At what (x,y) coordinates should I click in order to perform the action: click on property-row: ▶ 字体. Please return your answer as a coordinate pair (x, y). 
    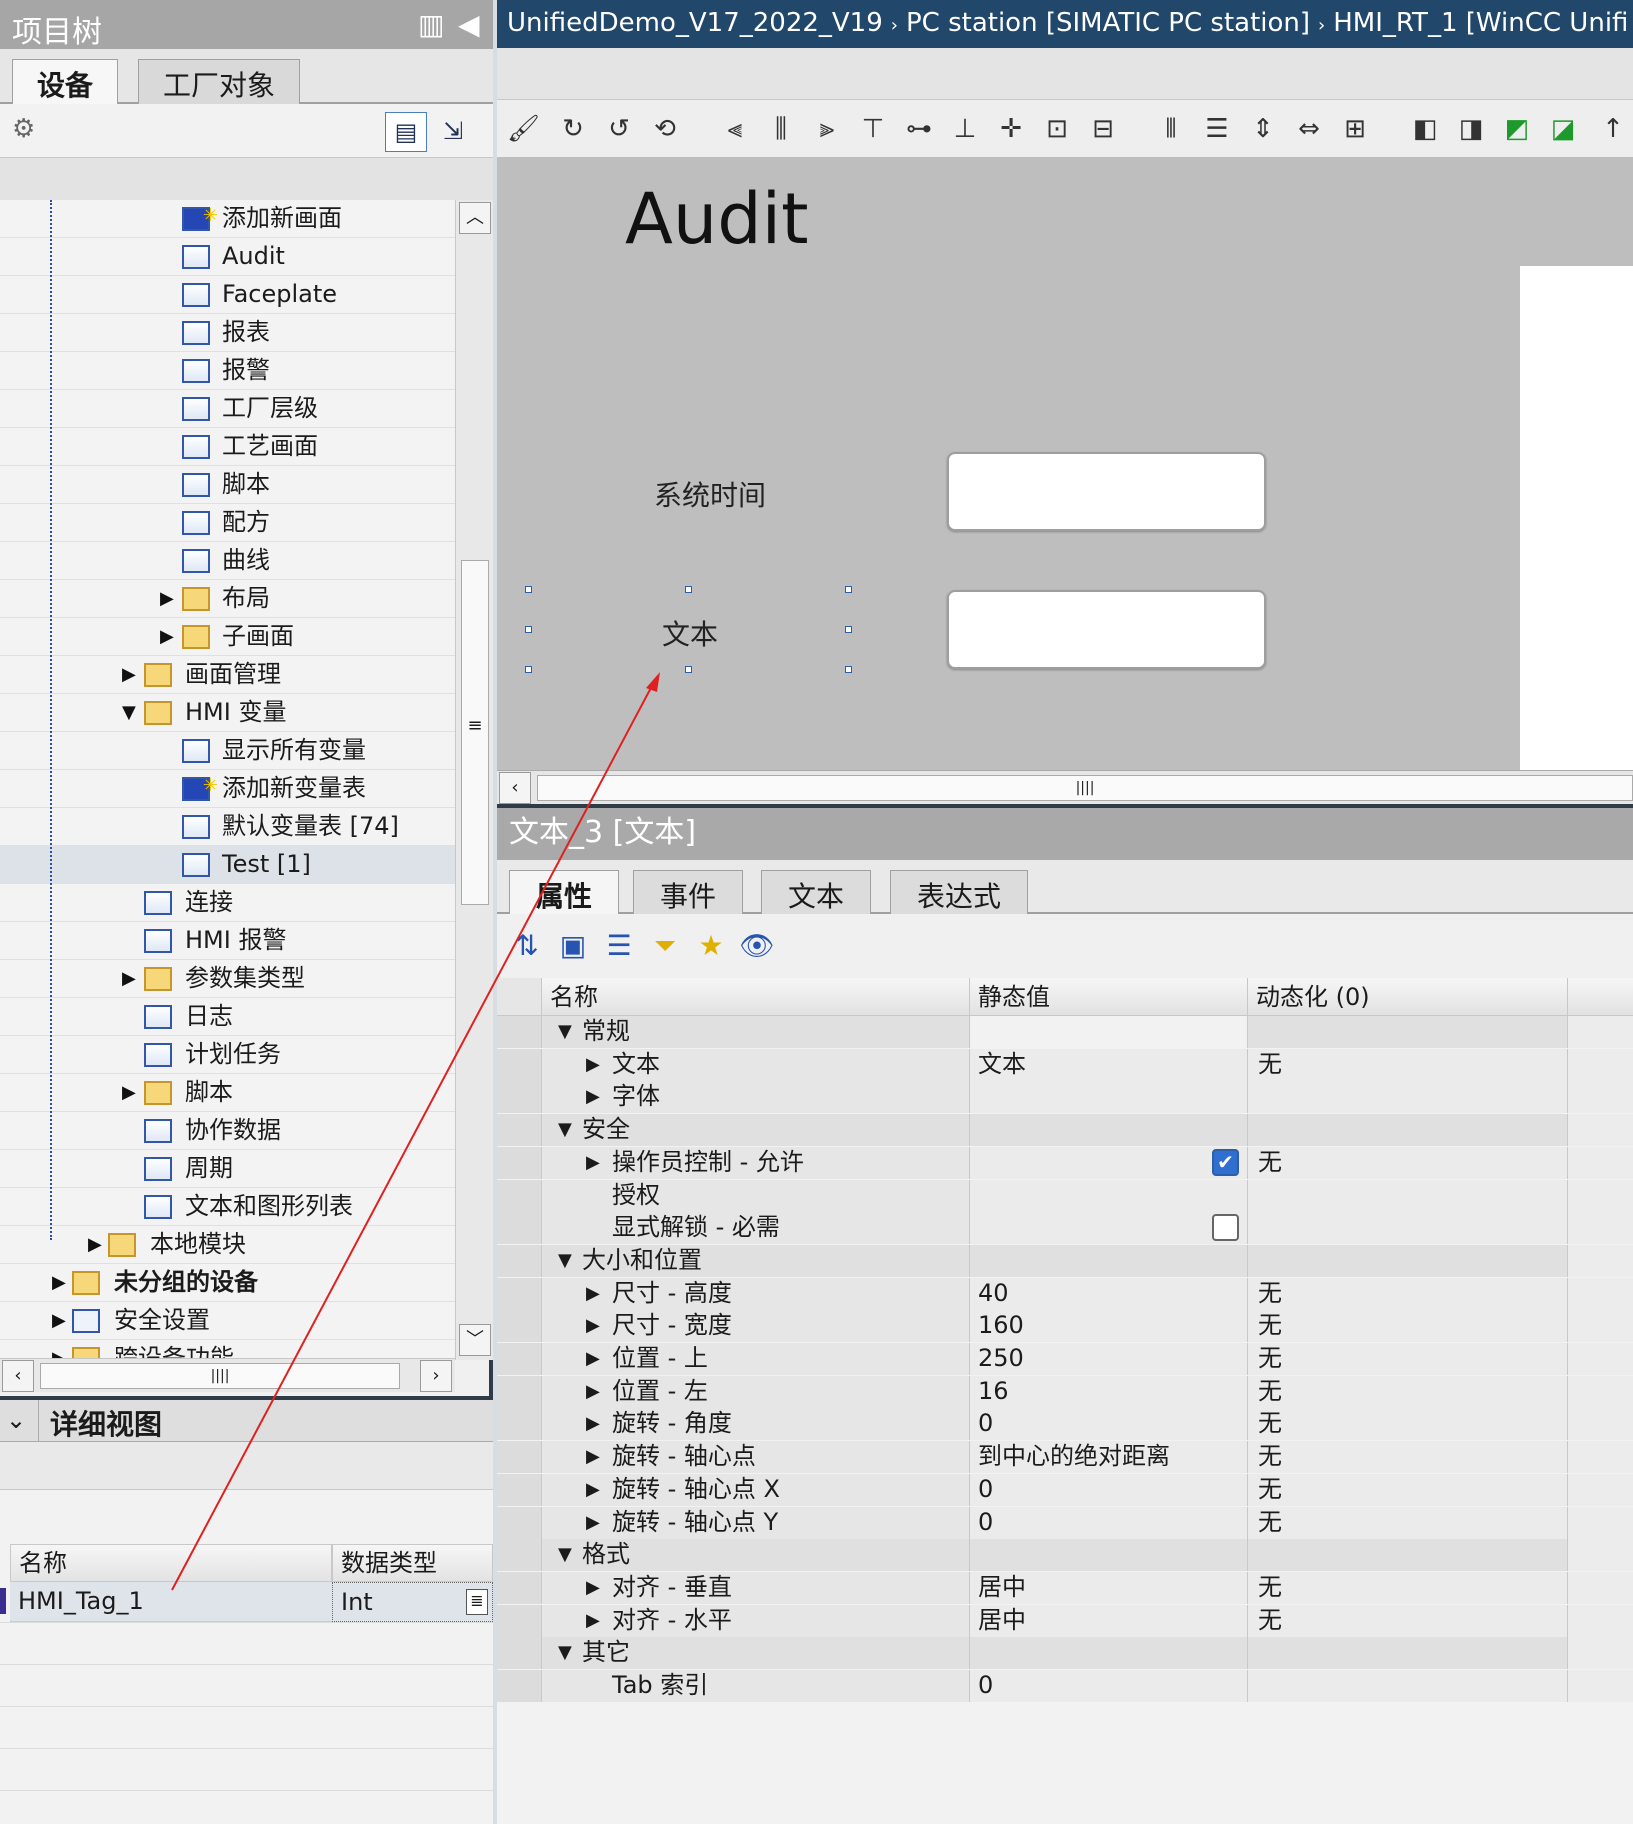
    Looking at the image, I should click on (1065, 1097).